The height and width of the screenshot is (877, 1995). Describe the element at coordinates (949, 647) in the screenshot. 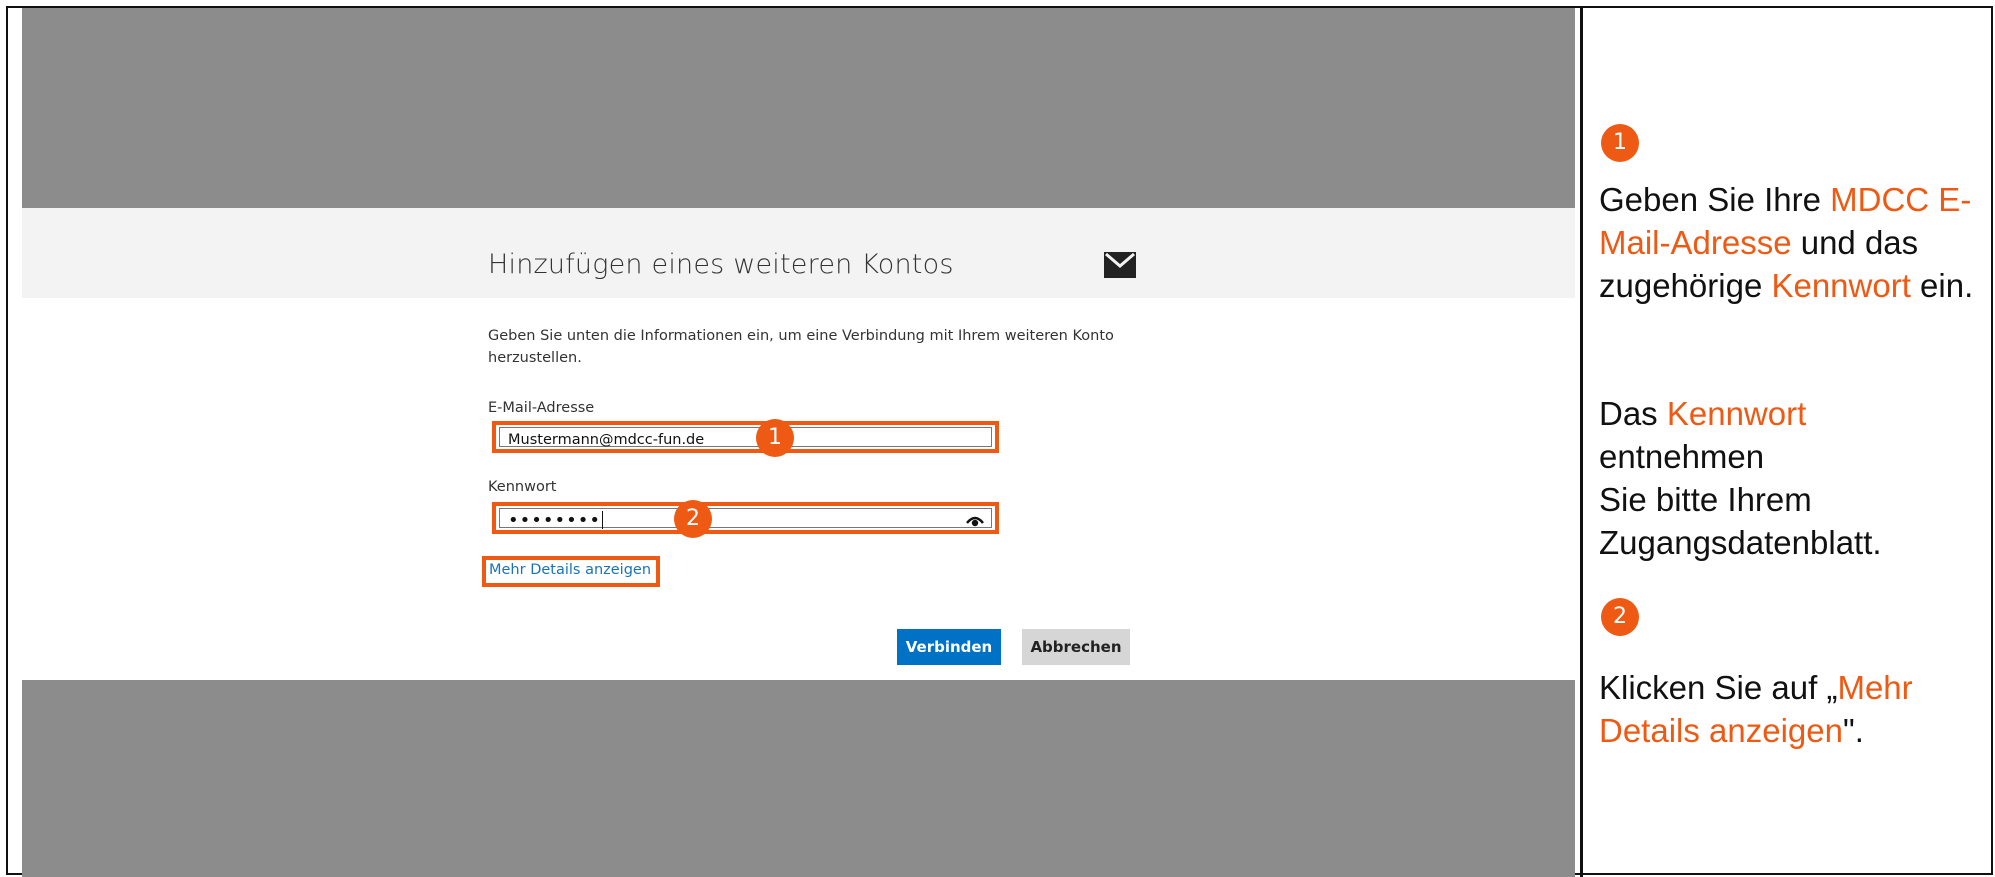

I see `connect-button: Verbinden` at that location.